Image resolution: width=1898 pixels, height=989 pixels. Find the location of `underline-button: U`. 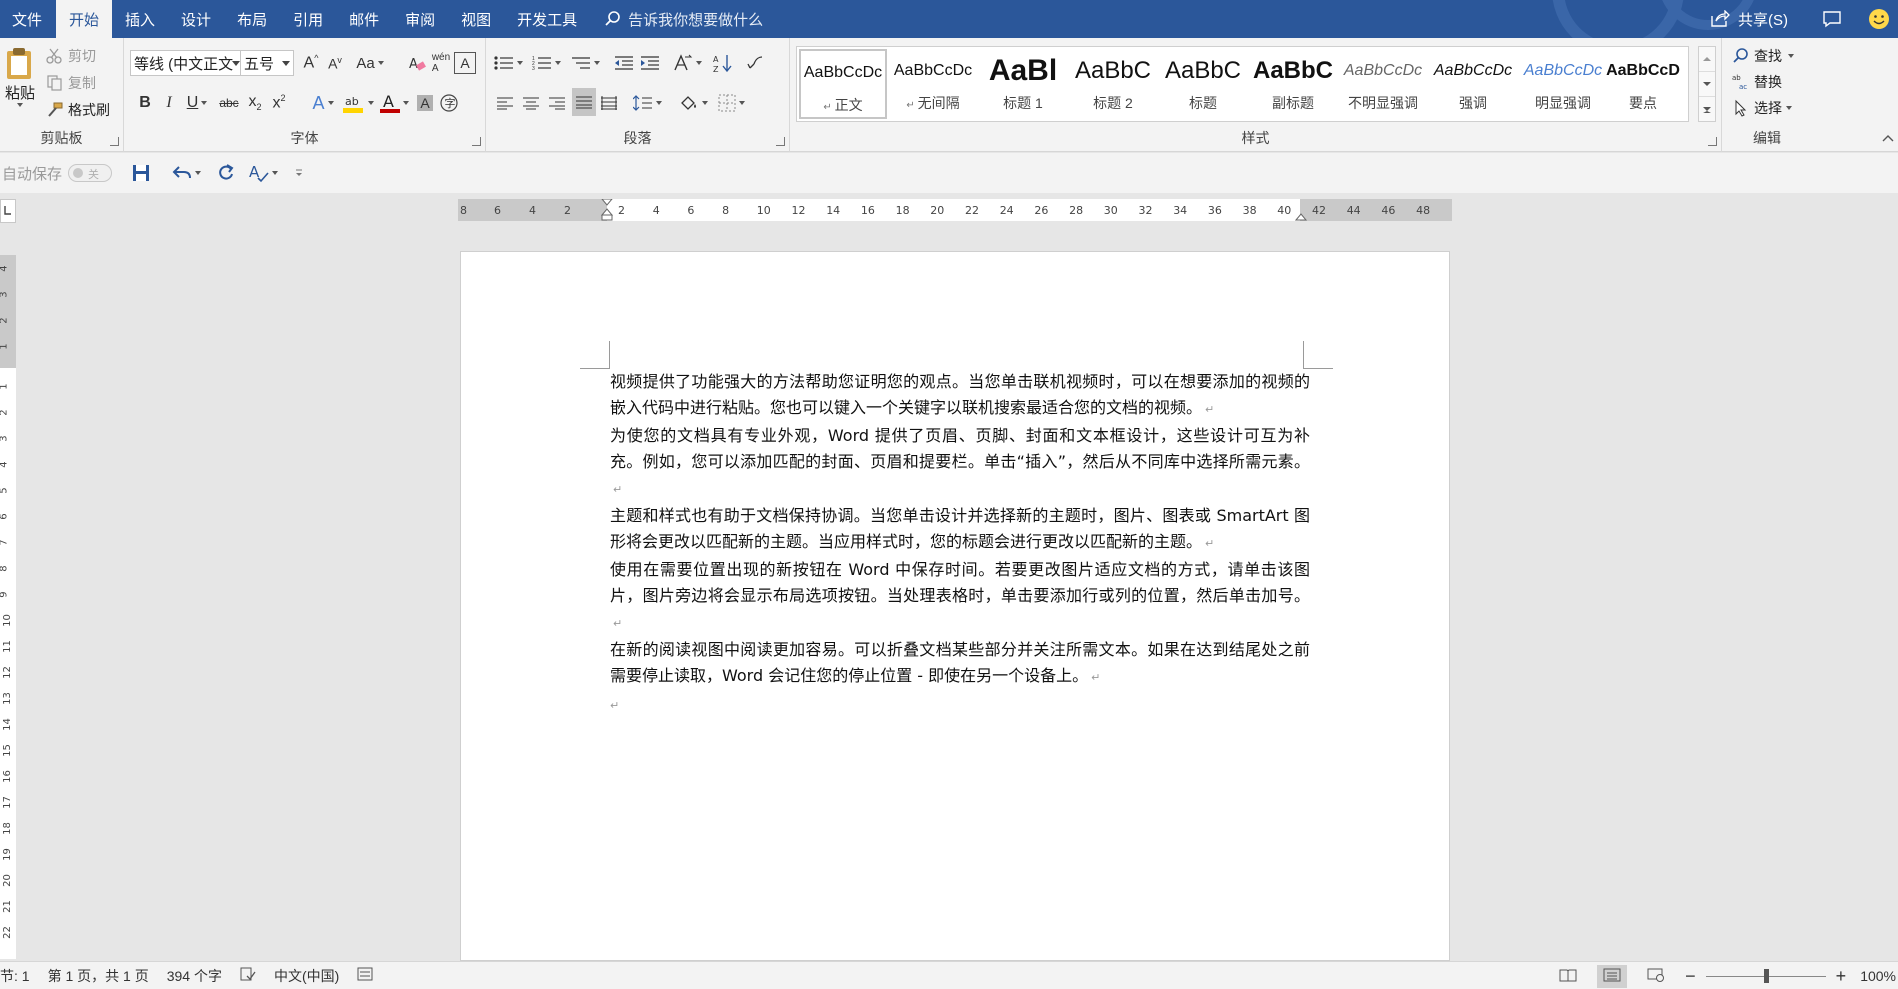

underline-button: U is located at coordinates (197, 103).